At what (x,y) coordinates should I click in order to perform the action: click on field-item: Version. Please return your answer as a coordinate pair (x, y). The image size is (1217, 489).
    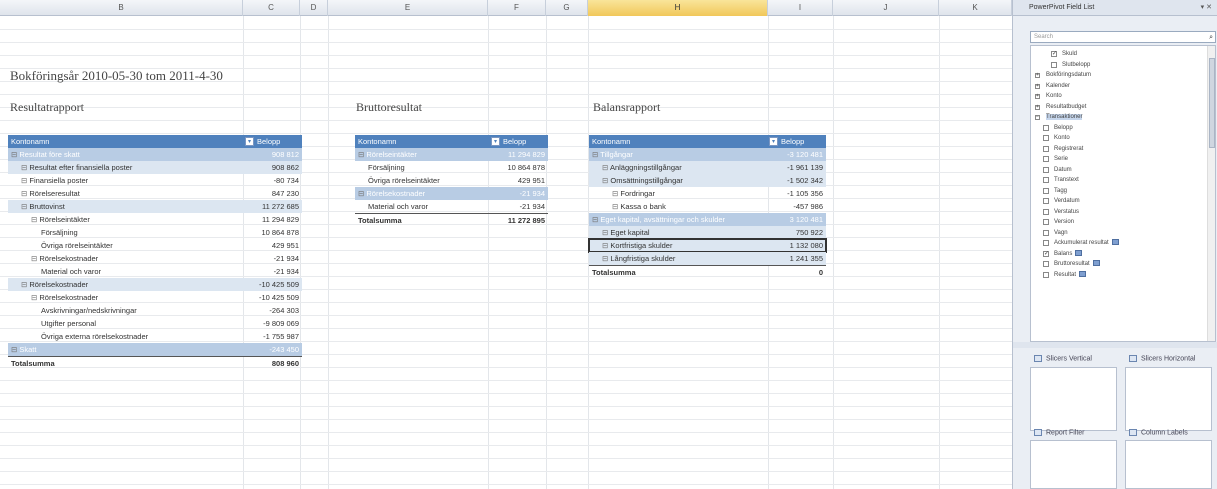
    Looking at the image, I should click on (1058, 222).